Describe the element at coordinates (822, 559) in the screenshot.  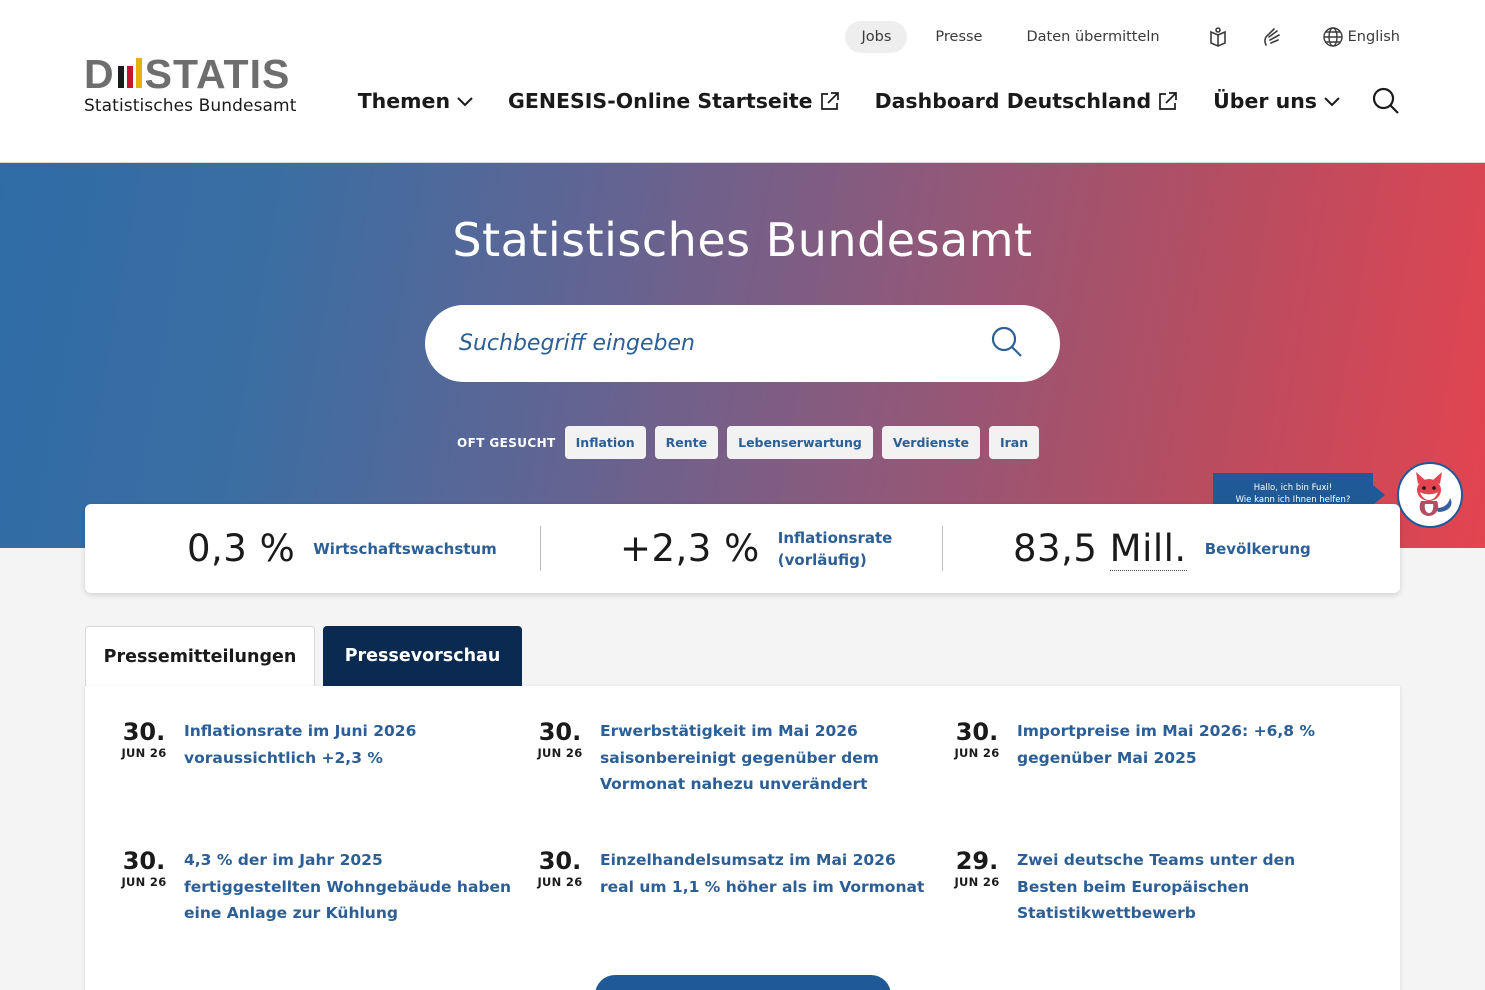
I see `stat-label-line2: (vorläufig)` at that location.